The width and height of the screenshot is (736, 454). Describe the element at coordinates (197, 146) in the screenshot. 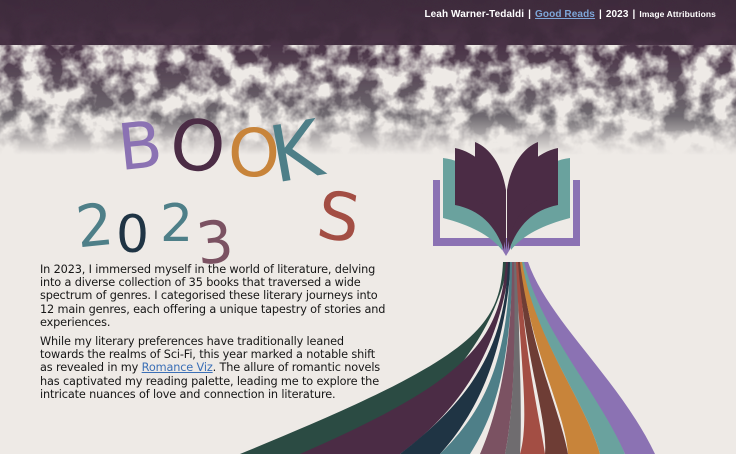

I see `title-letter-o1: O` at that location.